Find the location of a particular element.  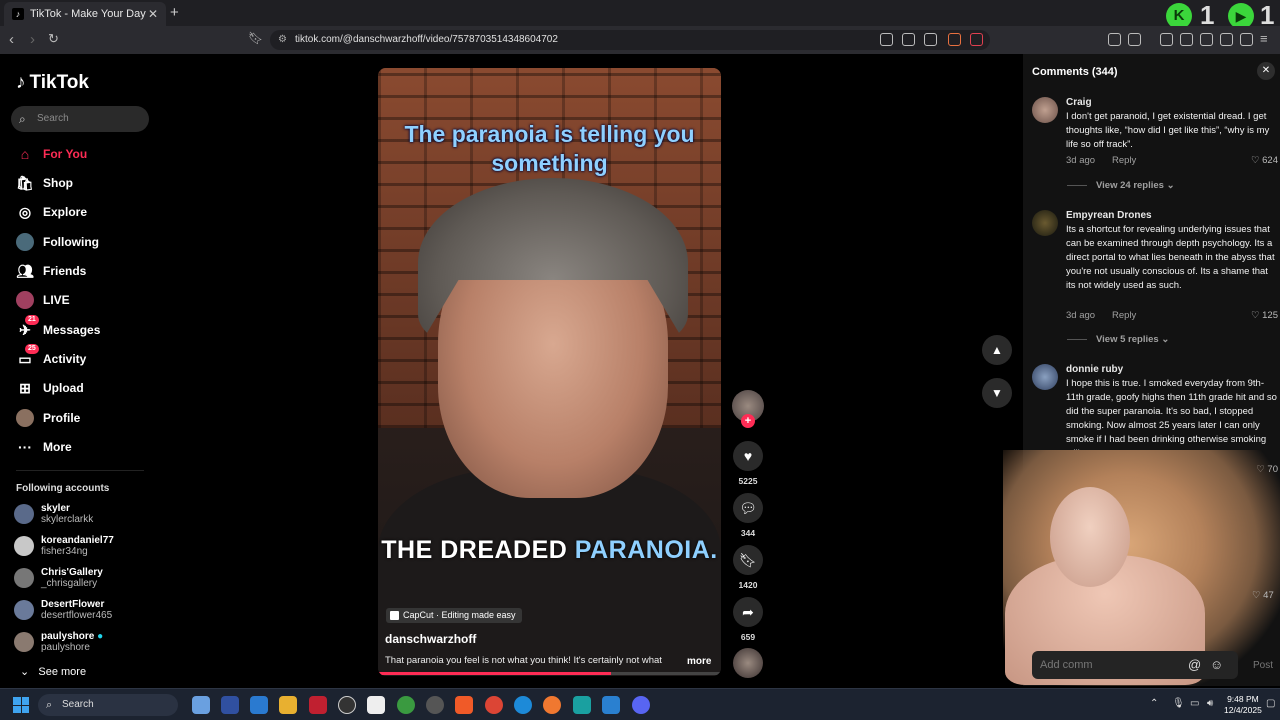

close-tab-icon: ✕ is located at coordinates (153, 14).